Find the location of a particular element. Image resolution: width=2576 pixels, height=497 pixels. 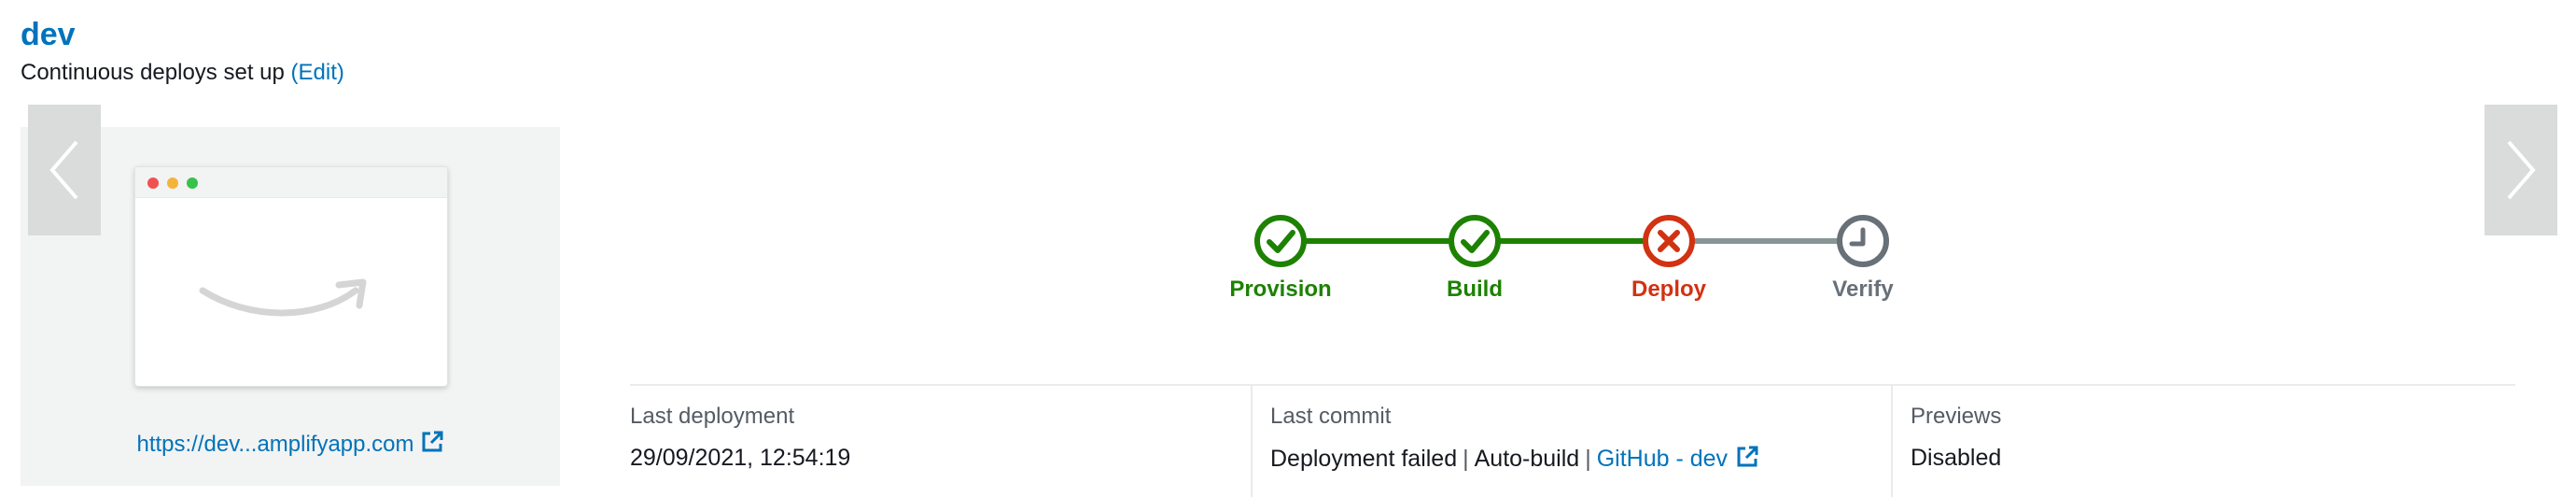

github-repo-text: GitHub - dev is located at coordinates (1662, 459).